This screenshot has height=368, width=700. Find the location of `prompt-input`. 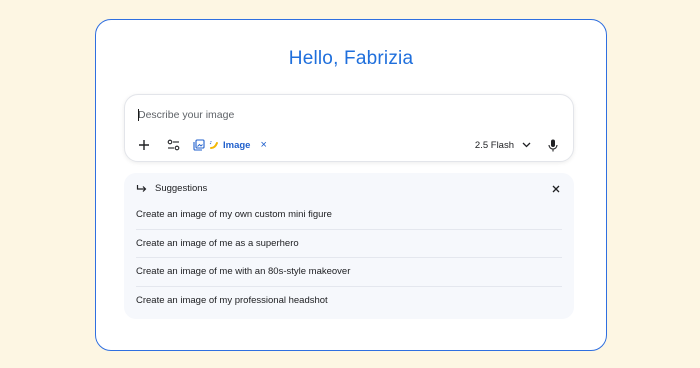

prompt-input is located at coordinates (348, 115).